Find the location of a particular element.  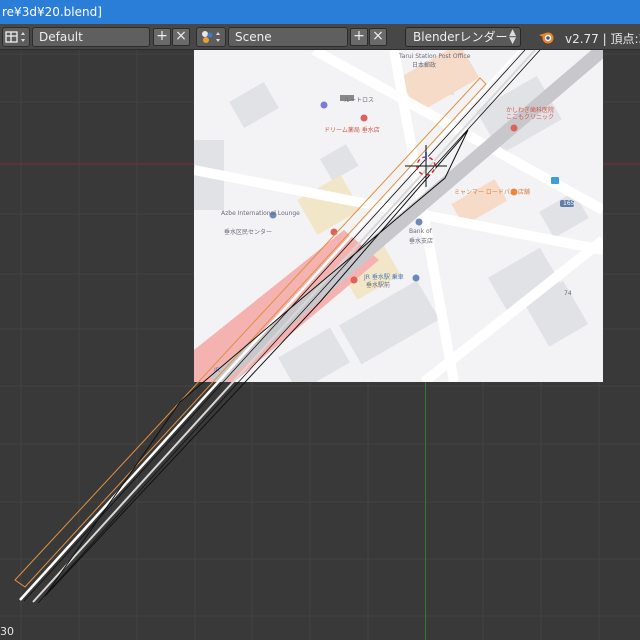

scene-name-field: Scene is located at coordinates (288, 37).